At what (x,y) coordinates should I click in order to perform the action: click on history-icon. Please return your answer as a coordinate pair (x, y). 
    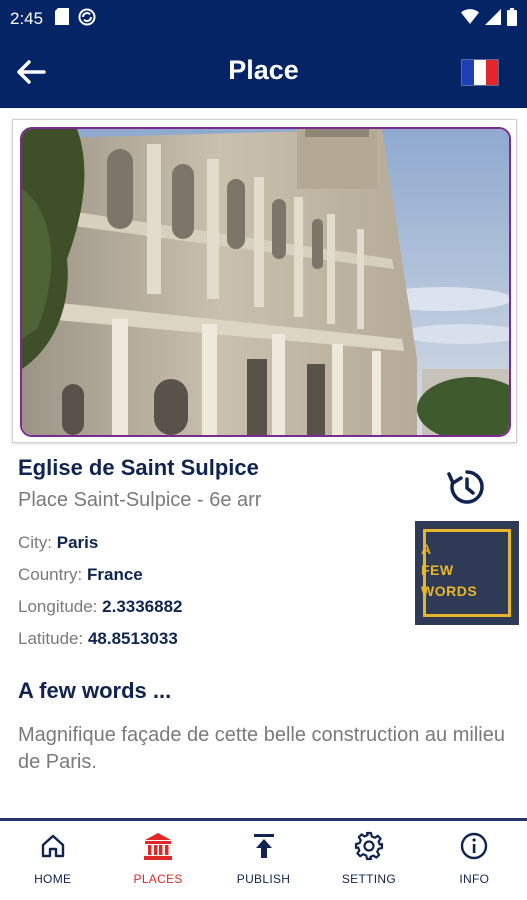
    Looking at the image, I should click on (465, 487).